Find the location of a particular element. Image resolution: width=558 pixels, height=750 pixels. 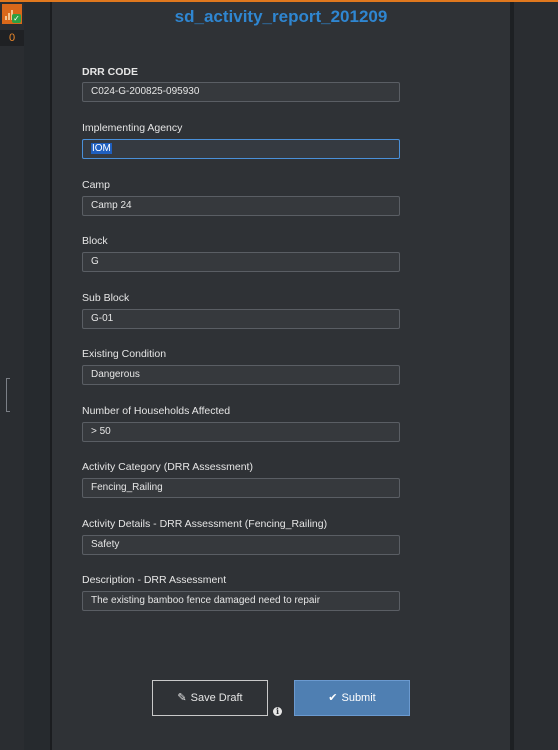

selected-text: IOM is located at coordinates (101, 148).